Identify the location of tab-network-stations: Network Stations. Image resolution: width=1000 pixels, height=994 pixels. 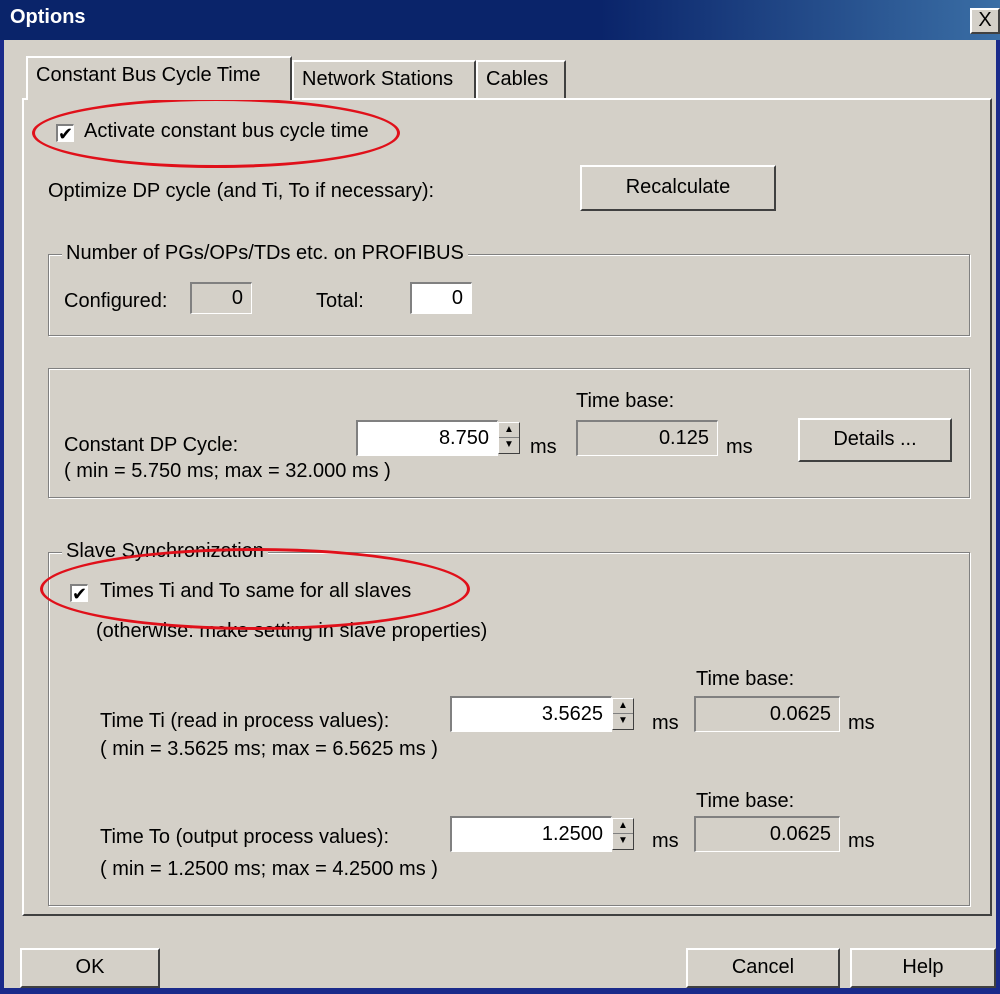
(384, 79).